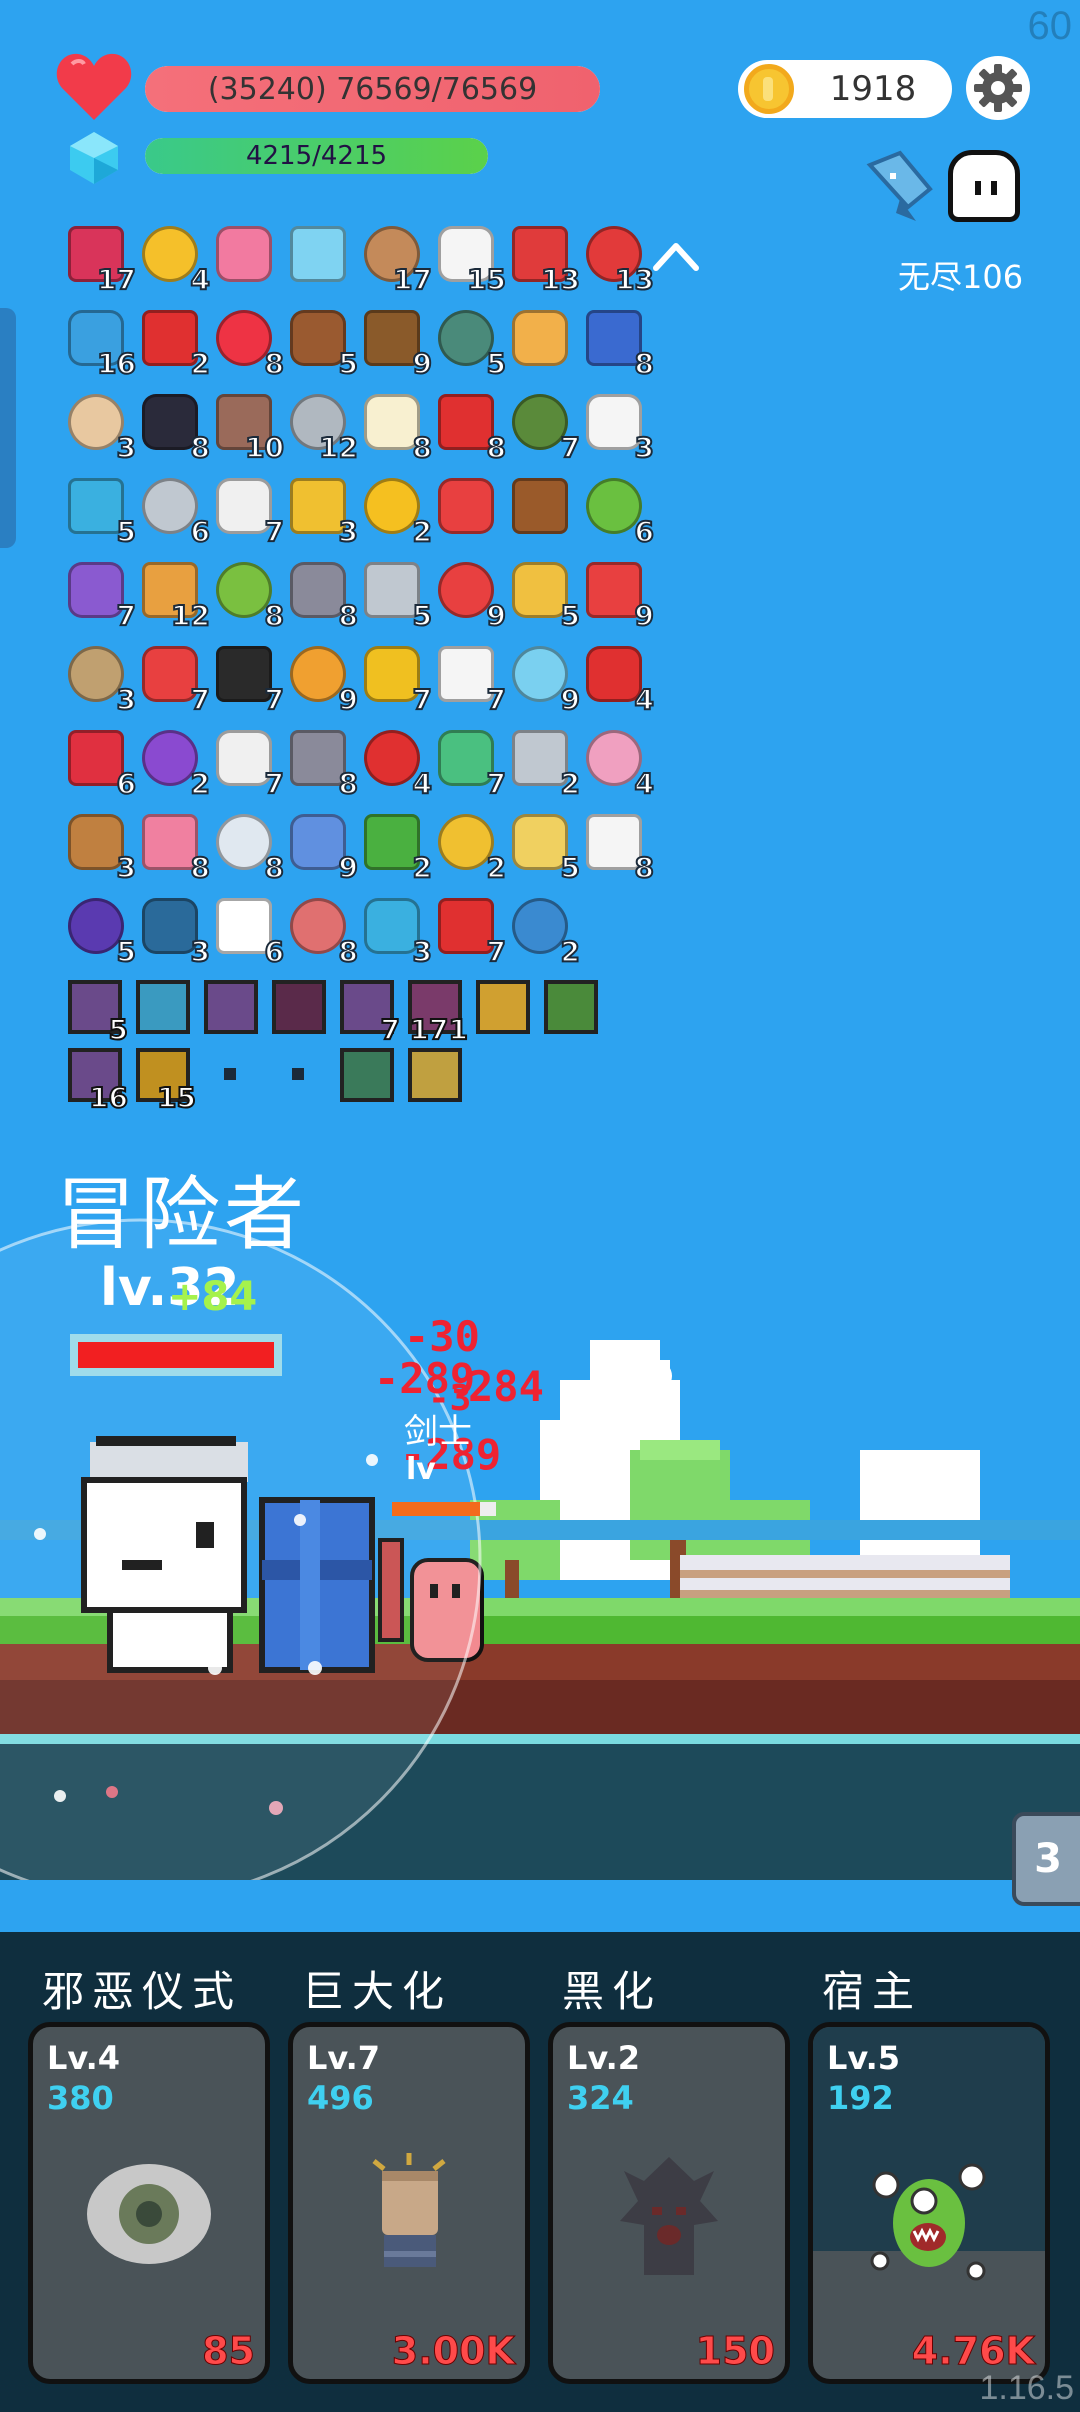  I want to click on leaf-skill-icon, so click(571, 1007).